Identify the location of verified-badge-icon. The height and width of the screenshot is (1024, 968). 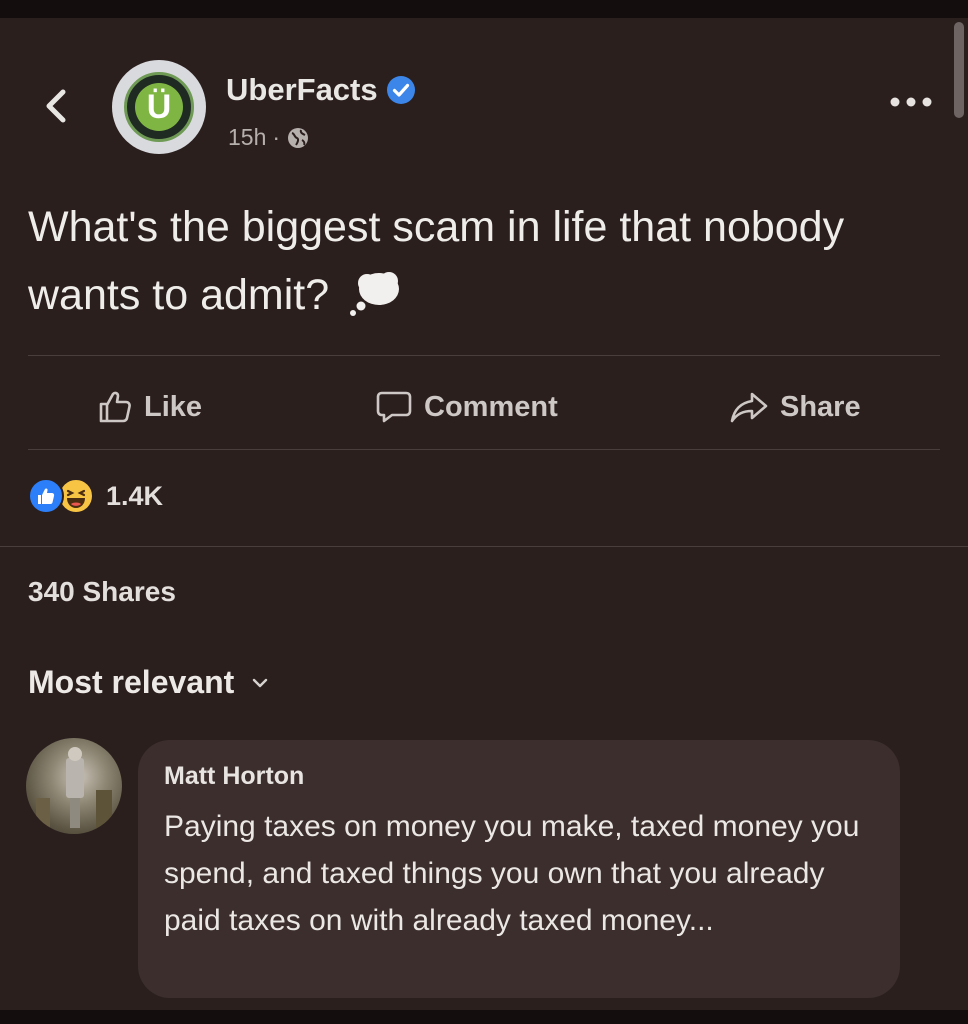
(400, 90).